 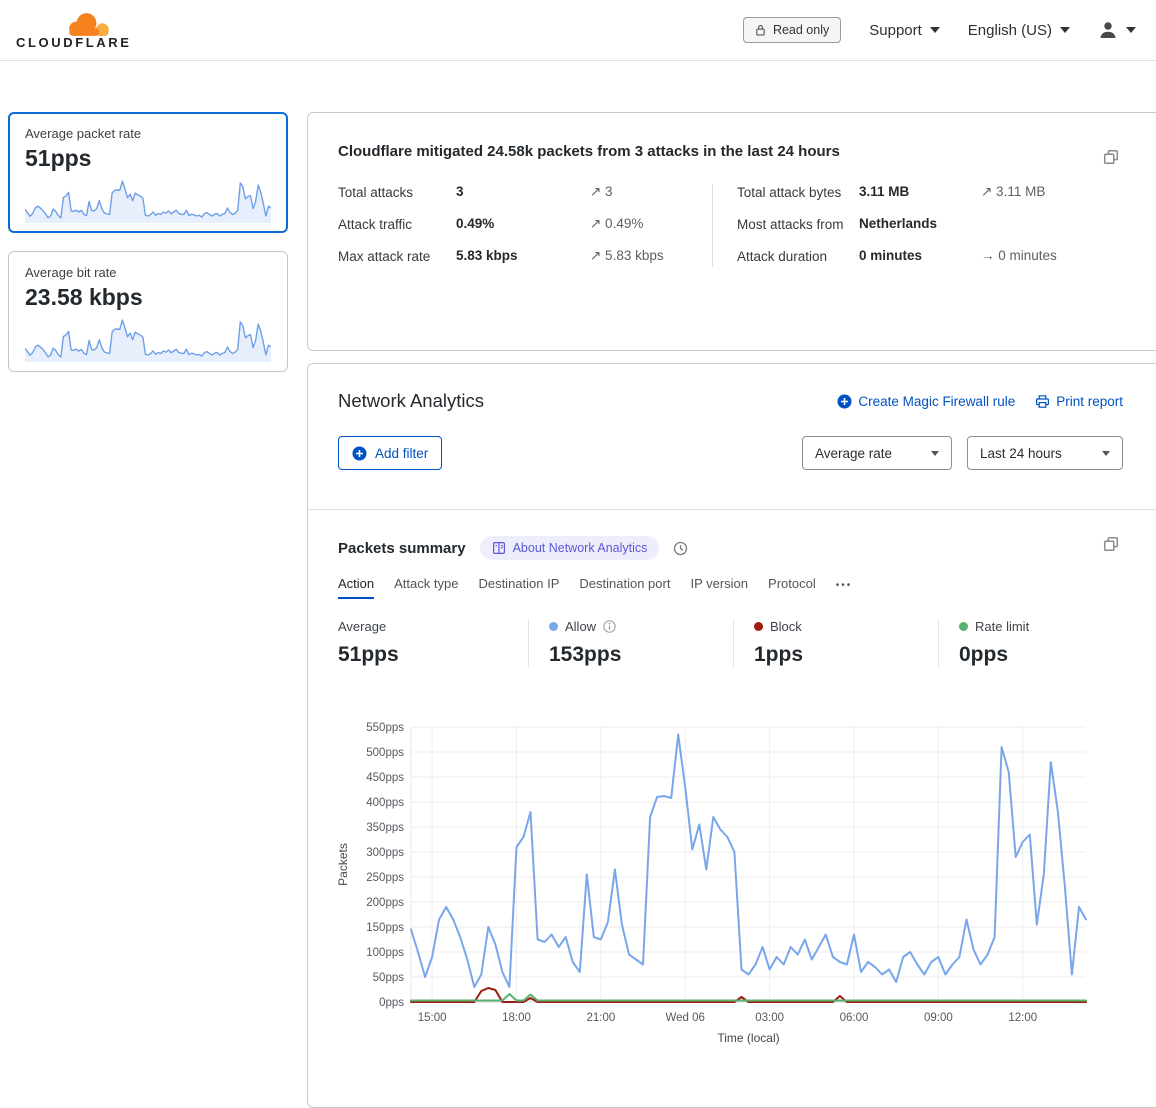 What do you see at coordinates (1117, 30) in the screenshot?
I see `account-menu` at bounding box center [1117, 30].